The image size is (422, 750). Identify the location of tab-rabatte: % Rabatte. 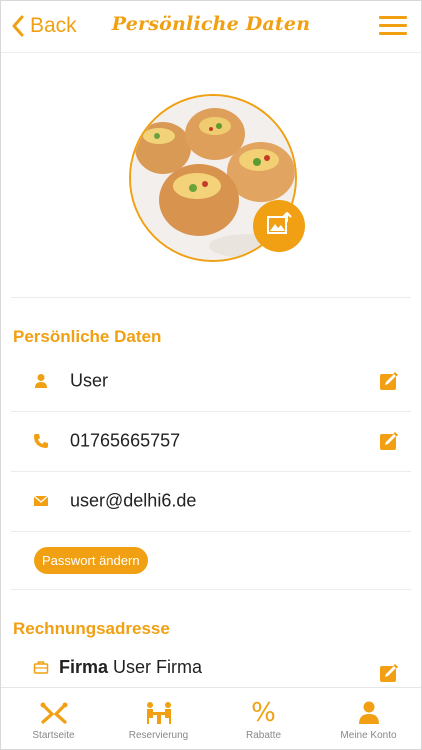
(263, 718).